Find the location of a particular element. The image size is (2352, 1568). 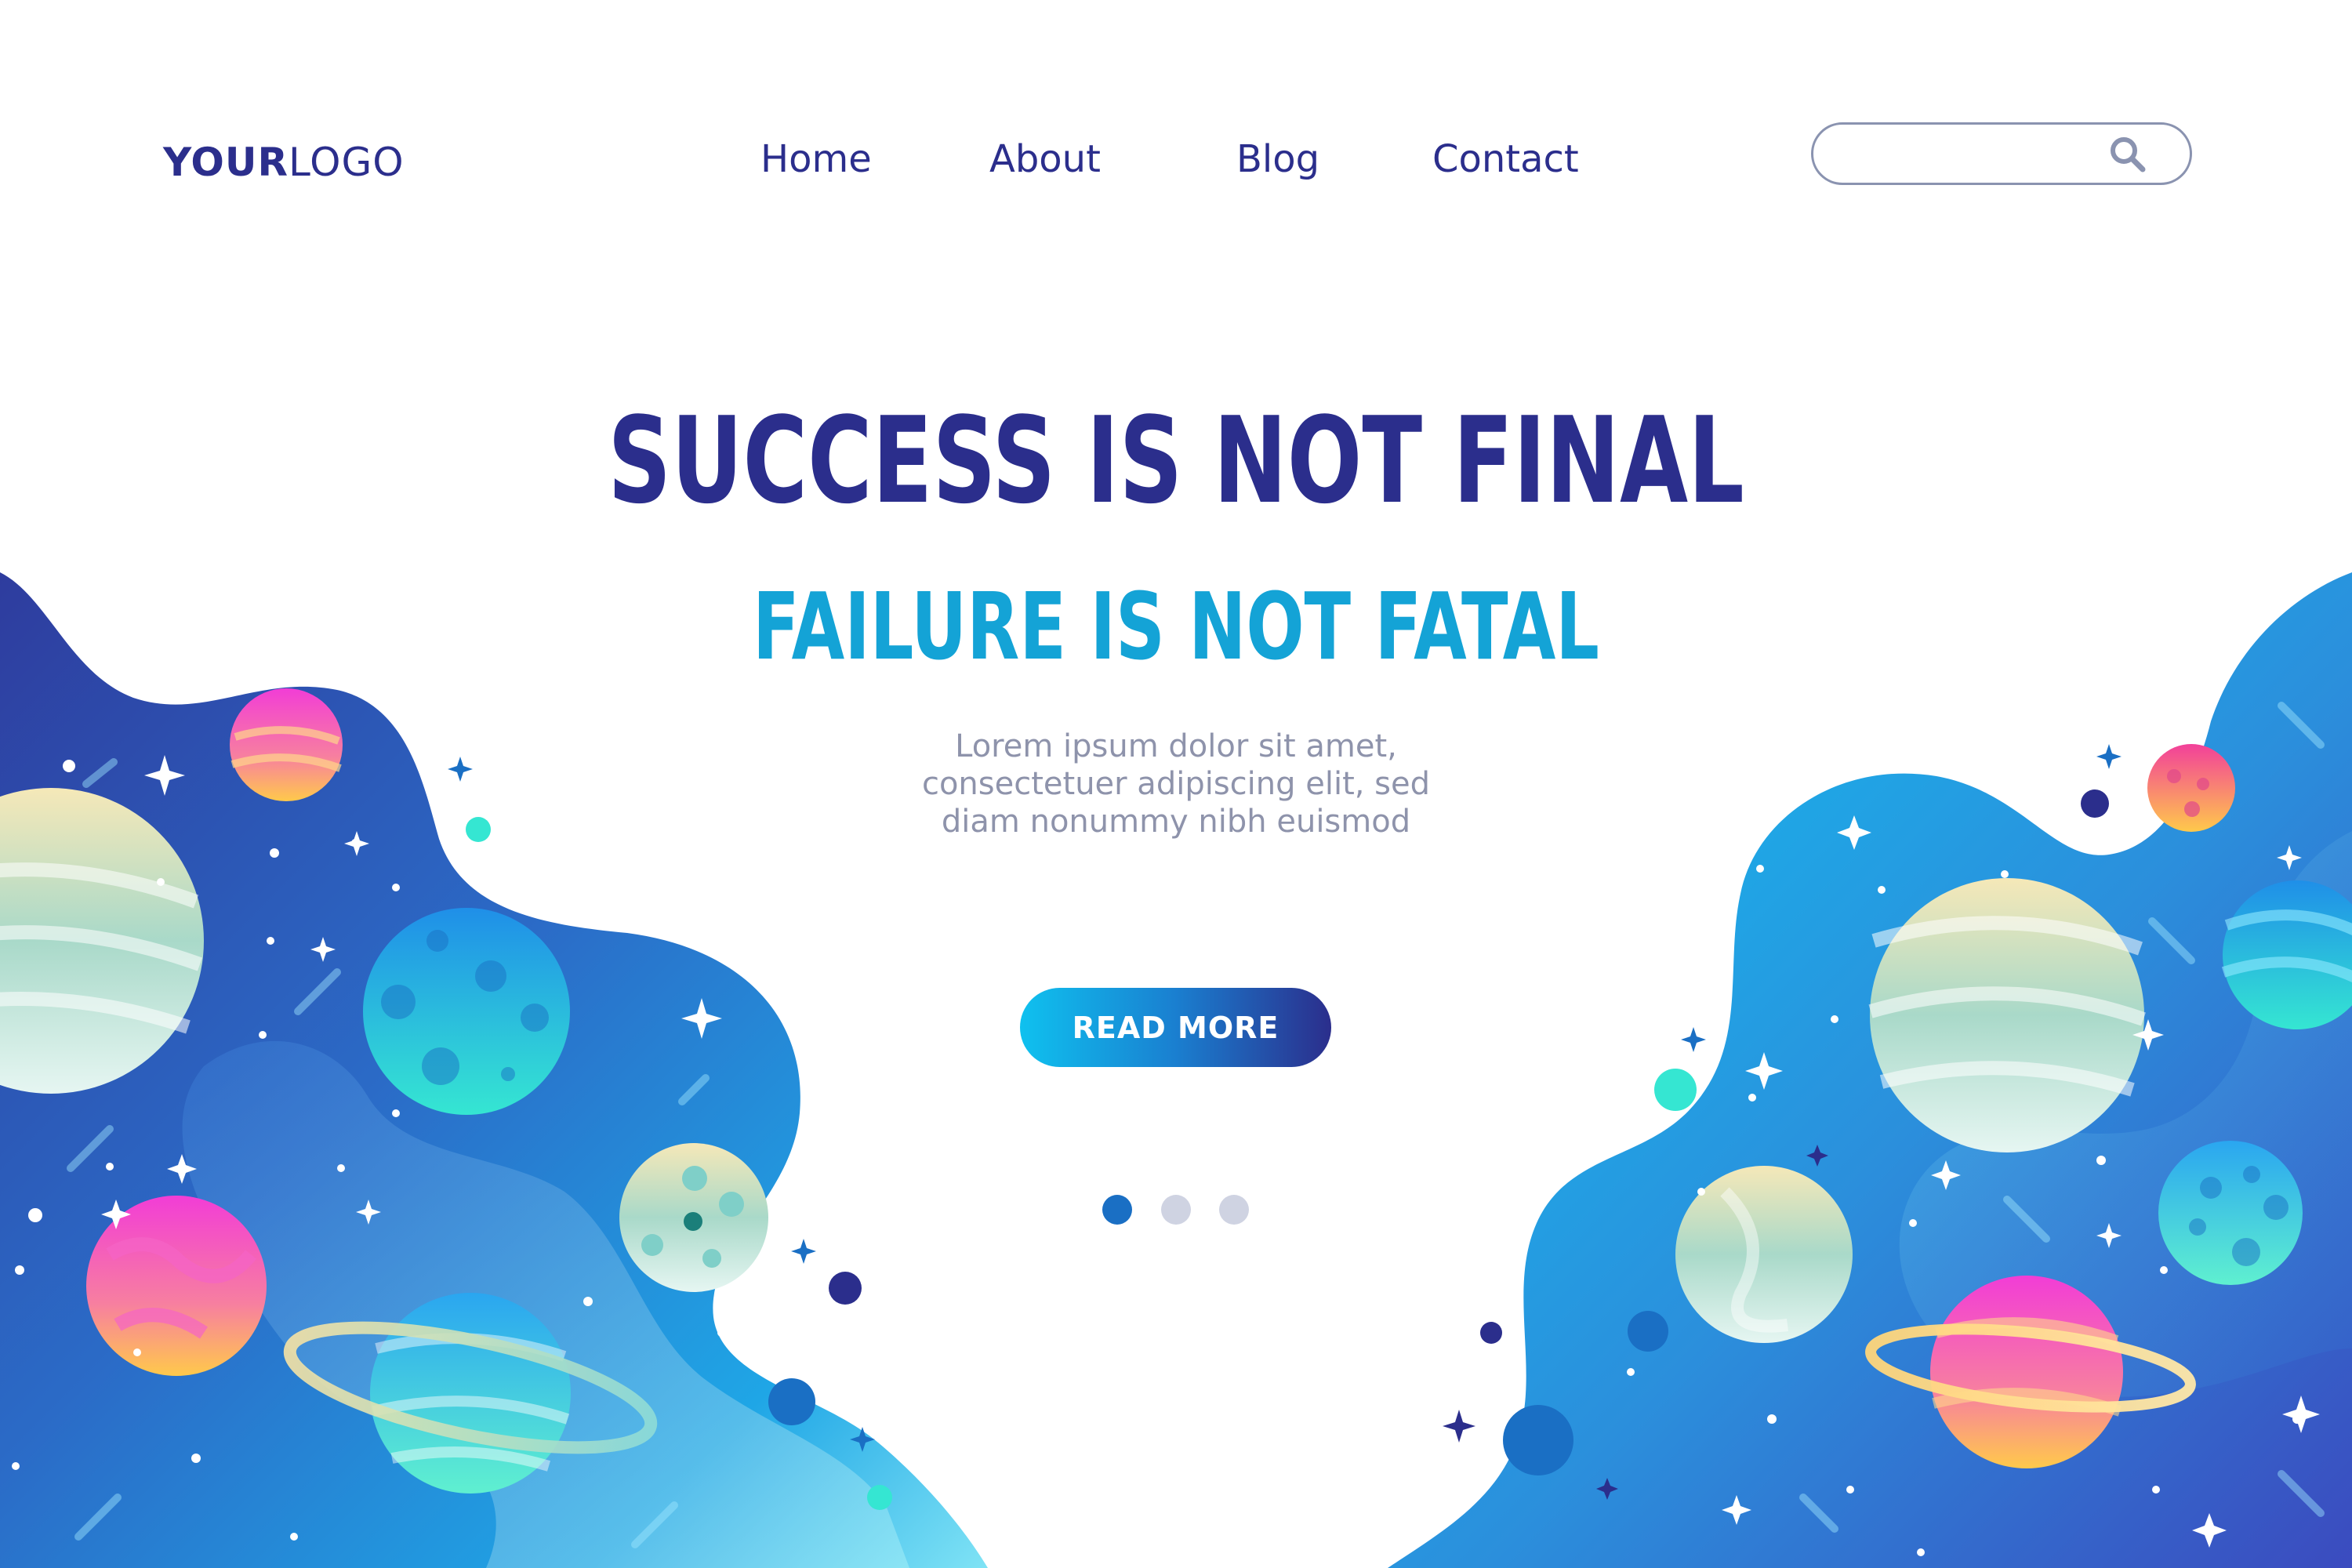

hero-body-line: diam nonummy nibh euismod is located at coordinates (1176, 822).